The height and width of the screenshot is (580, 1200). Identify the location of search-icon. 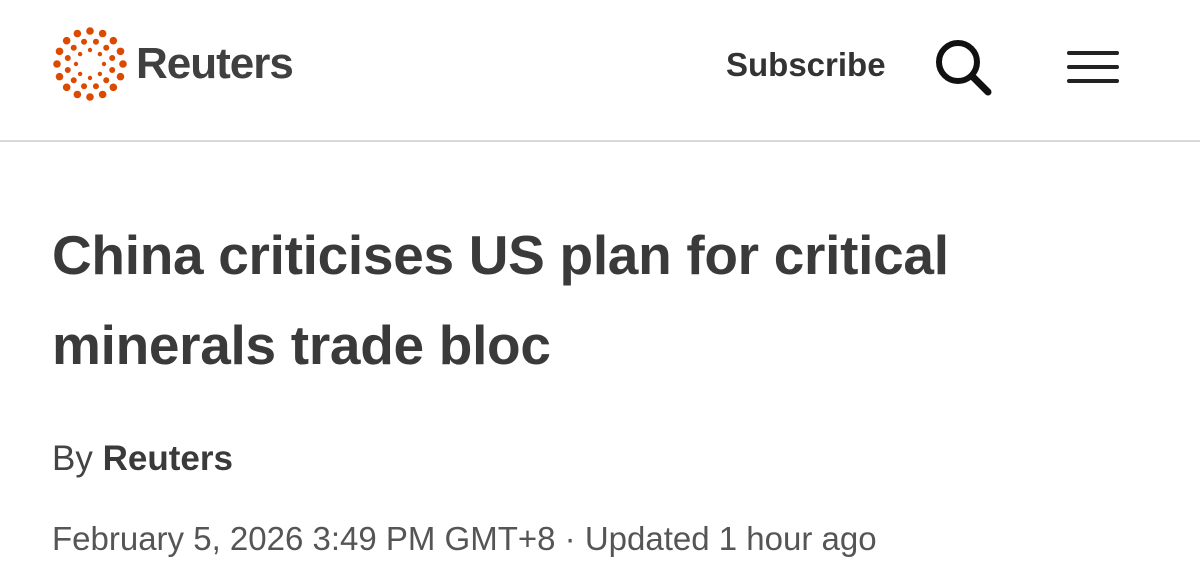
(964, 68).